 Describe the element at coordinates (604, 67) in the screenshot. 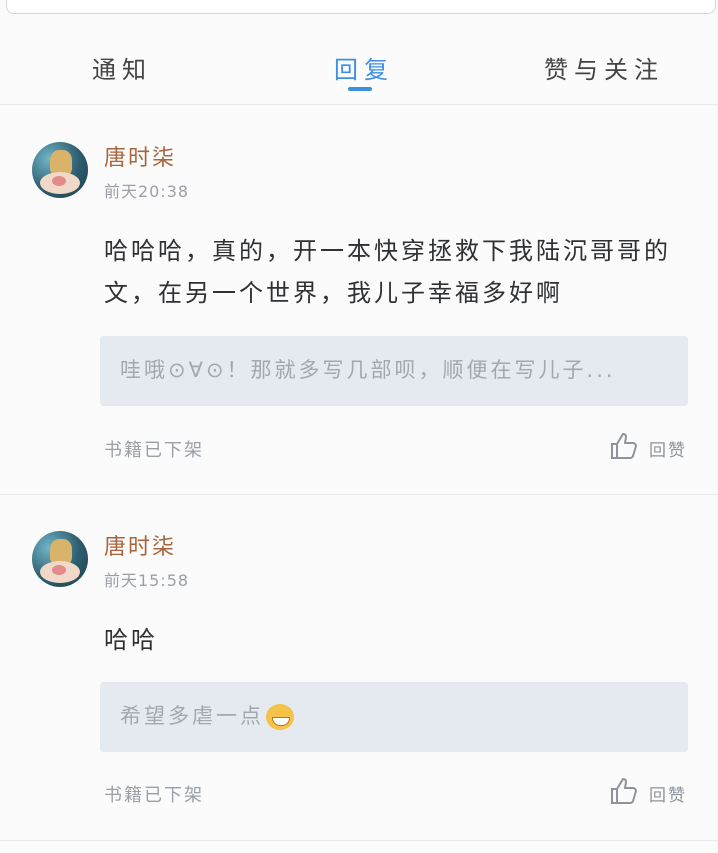

I see `tab-likes-follows: 赞与关注` at that location.